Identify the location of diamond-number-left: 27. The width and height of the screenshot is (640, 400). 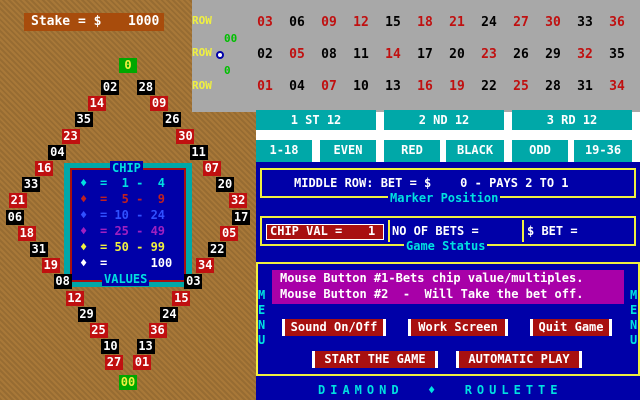
(114, 363).